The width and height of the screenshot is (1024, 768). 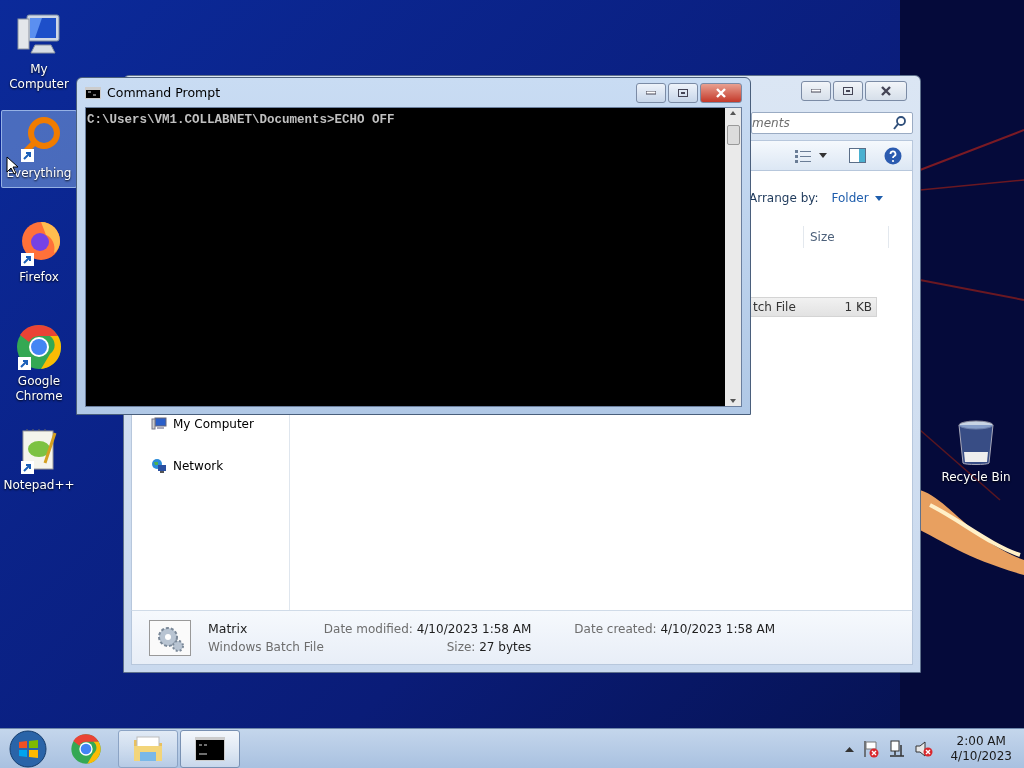 What do you see at coordinates (675, 628) in the screenshot?
I see `detail-field: Date created: 4/10/2023 1:58 AM` at bounding box center [675, 628].